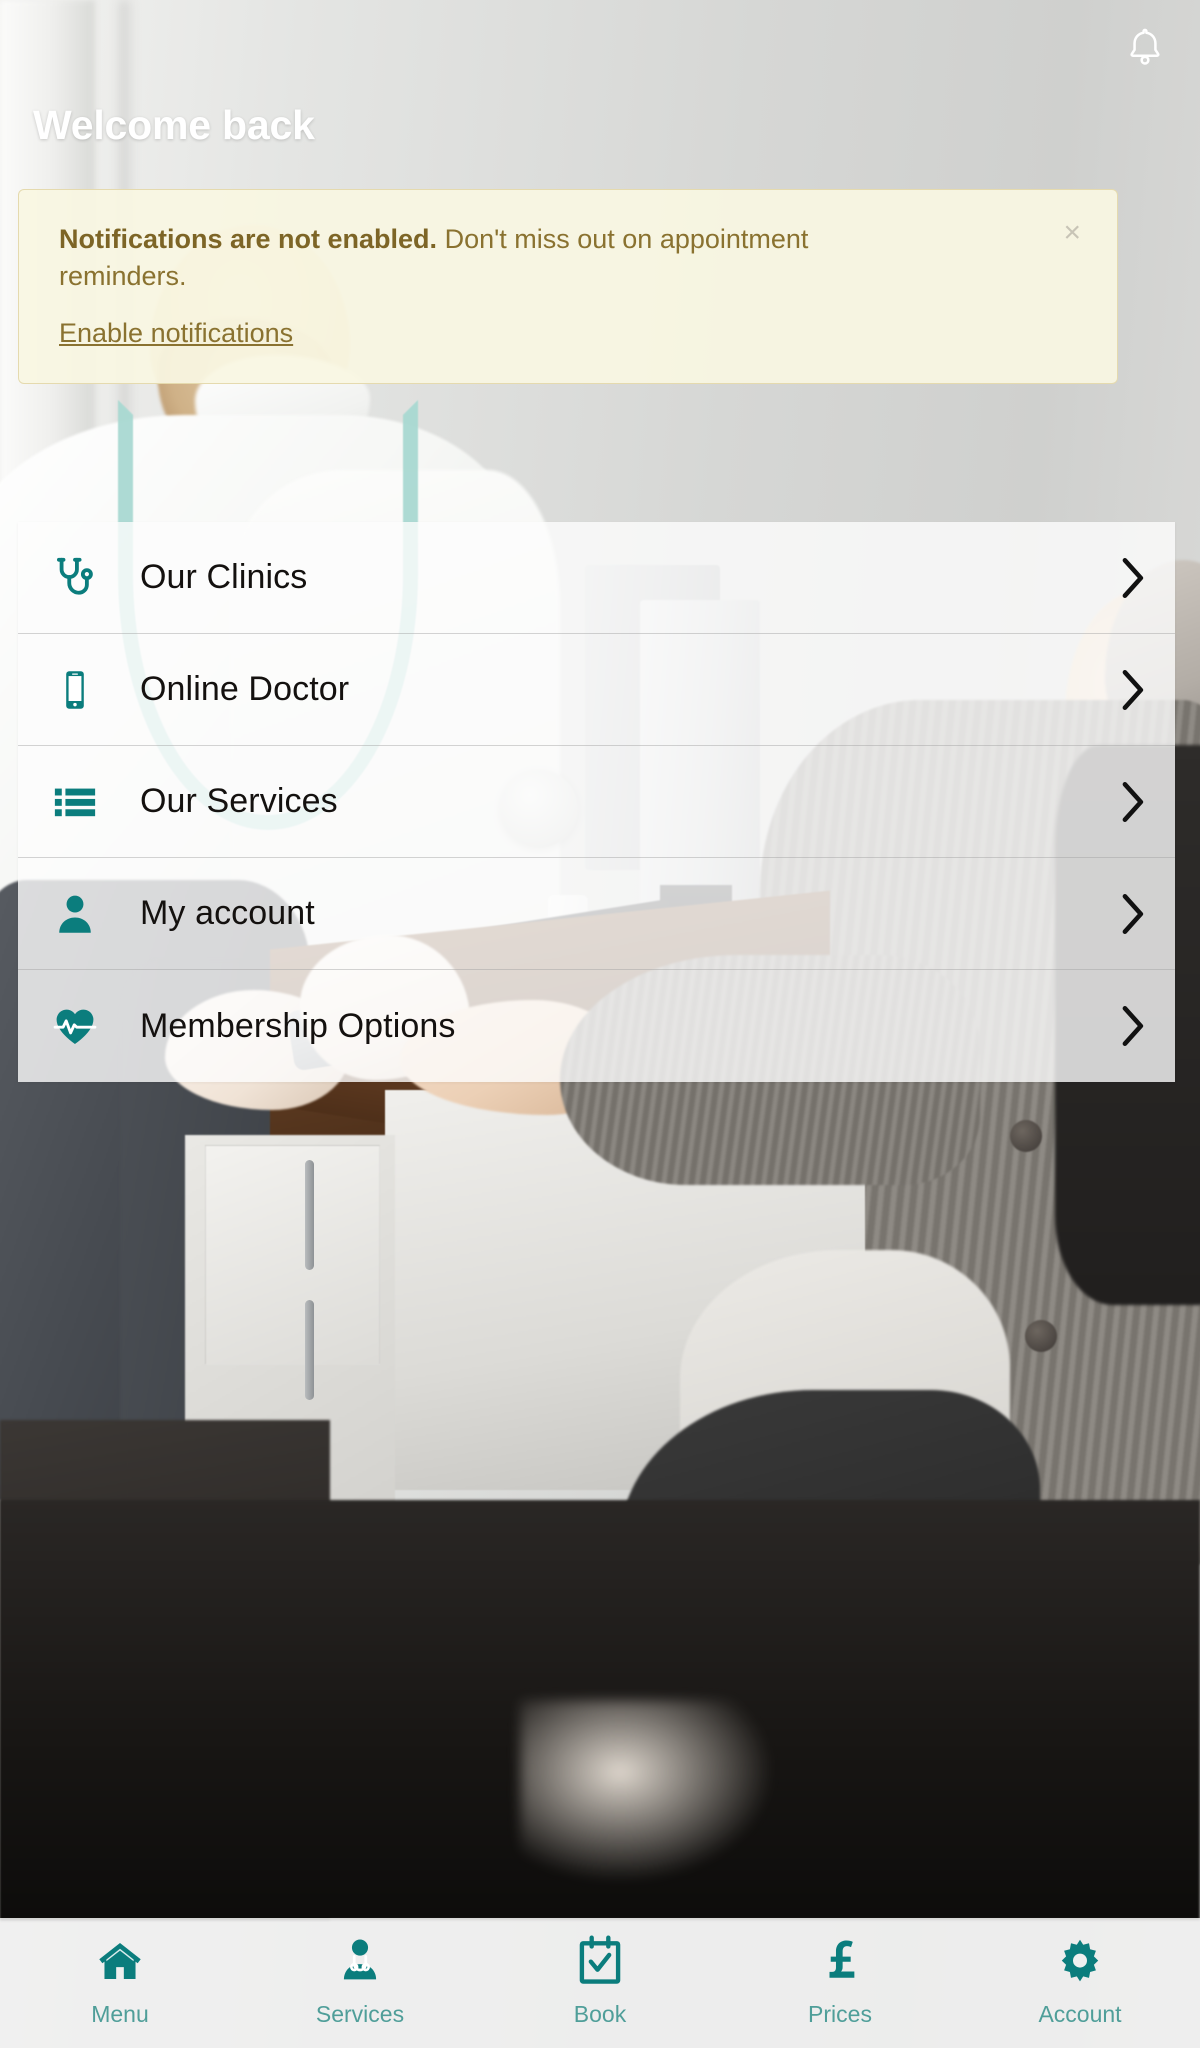 The height and width of the screenshot is (2048, 1200). Describe the element at coordinates (75, 690) in the screenshot. I see `mobile-phone-icon` at that location.